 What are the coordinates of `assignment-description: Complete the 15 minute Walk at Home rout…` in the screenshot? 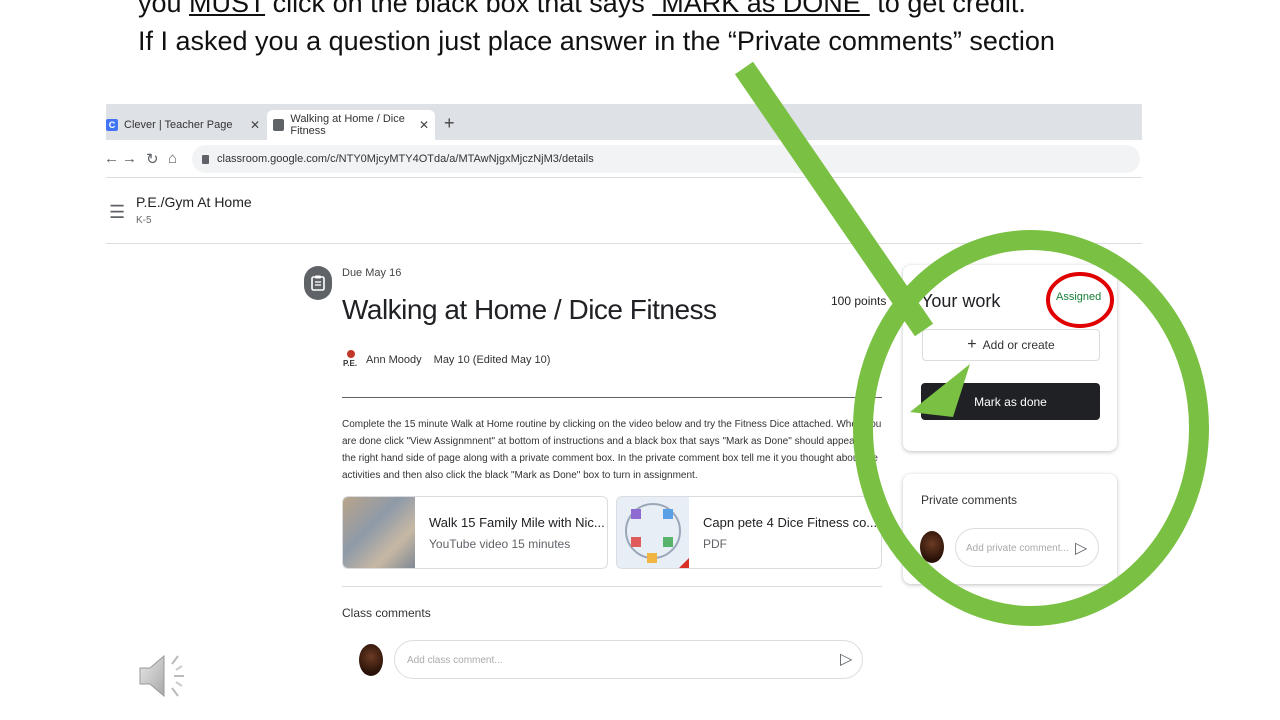 It's located at (612, 450).